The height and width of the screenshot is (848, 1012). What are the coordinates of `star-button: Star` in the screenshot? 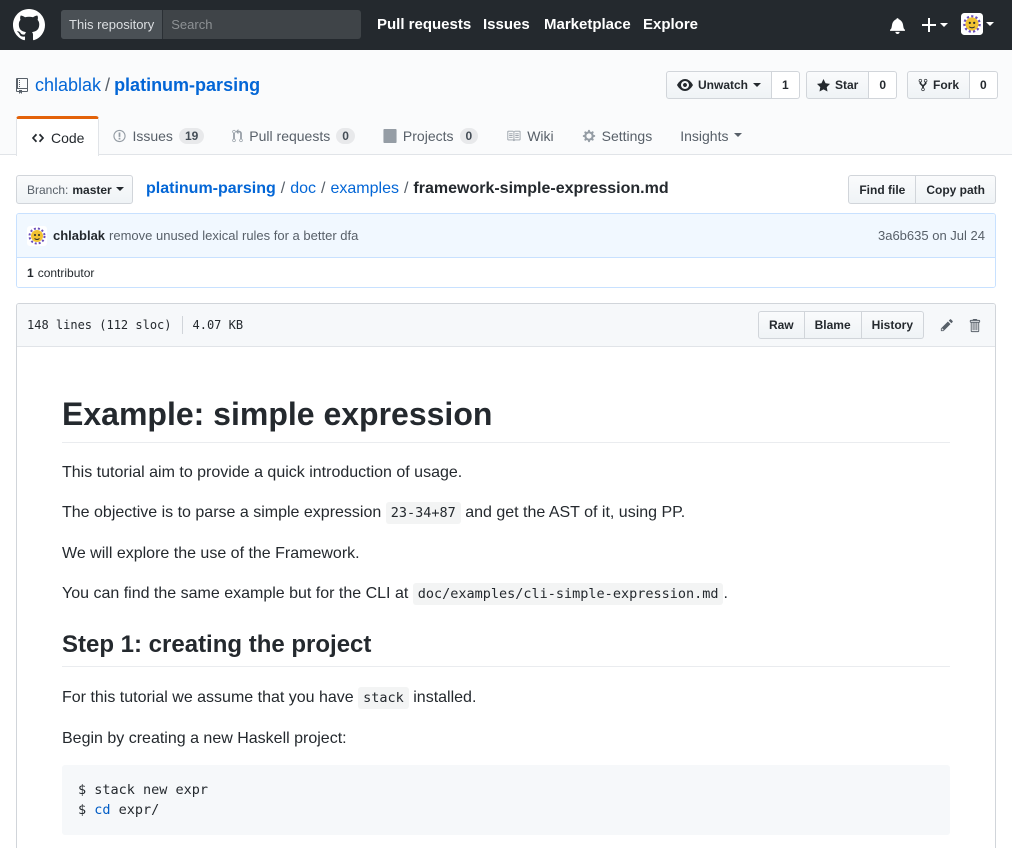 It's located at (838, 85).